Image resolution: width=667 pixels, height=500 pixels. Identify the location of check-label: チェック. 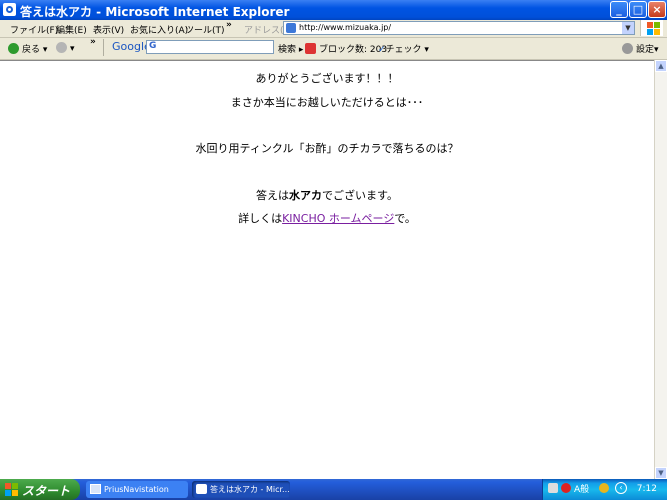
(403, 50).